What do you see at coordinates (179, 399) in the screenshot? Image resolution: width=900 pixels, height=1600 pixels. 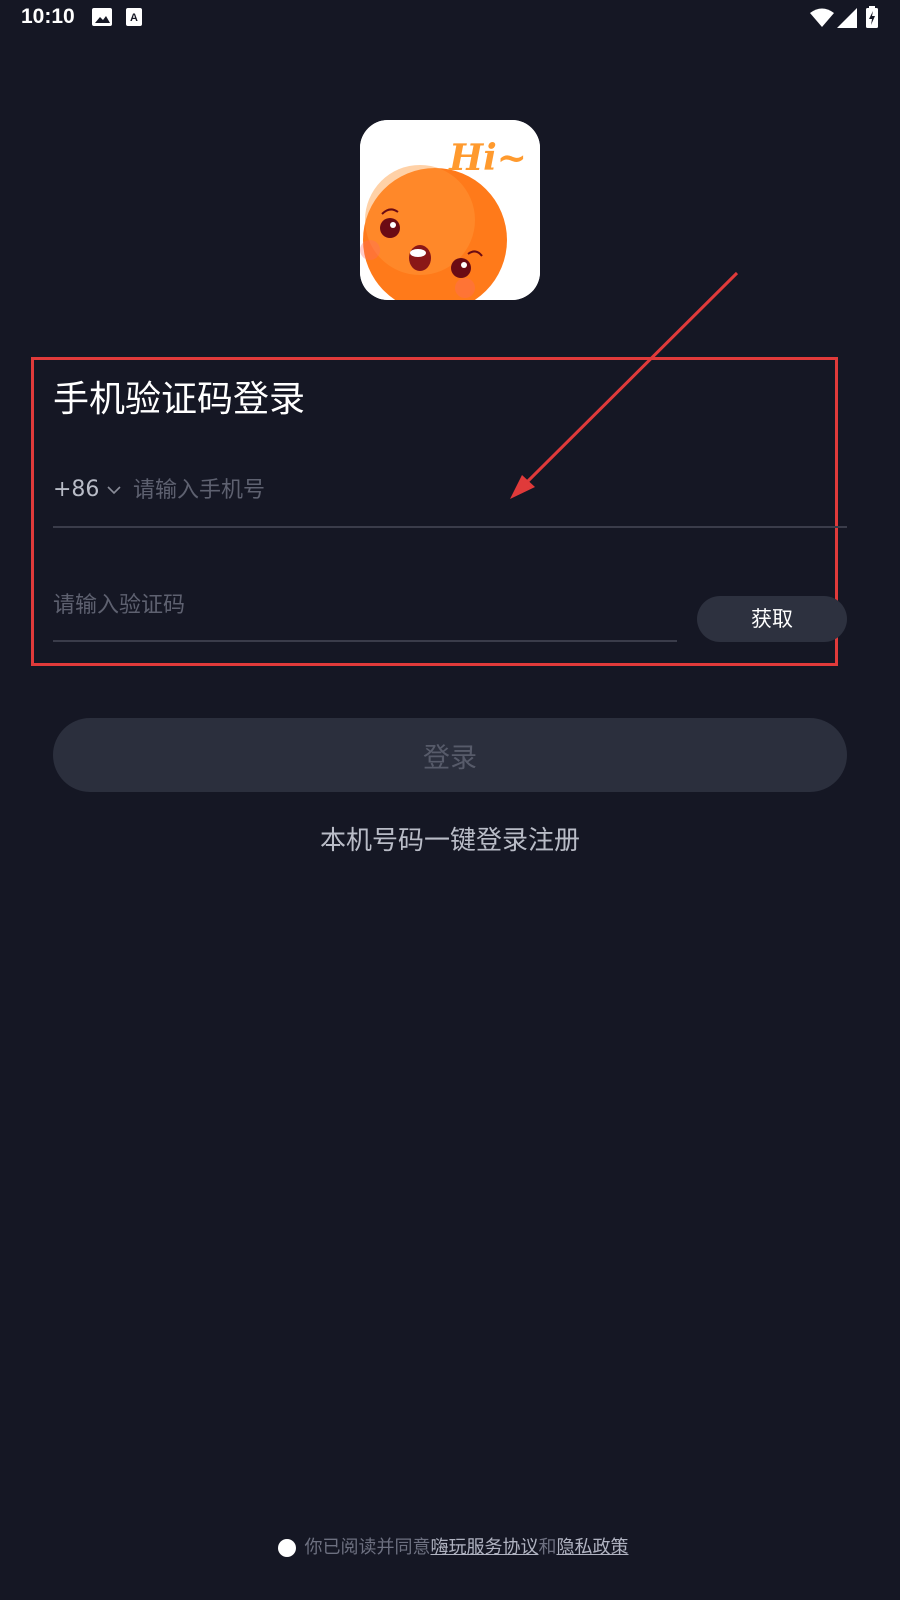 I see `page-title: 手机验证码登录` at bounding box center [179, 399].